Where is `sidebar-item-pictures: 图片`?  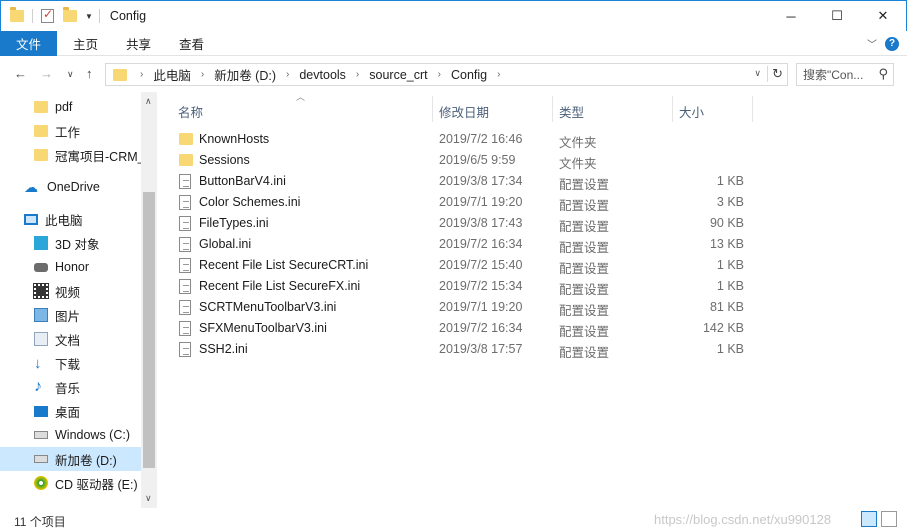
sidebar-item-pictures: 图片 is located at coordinates (70, 315).